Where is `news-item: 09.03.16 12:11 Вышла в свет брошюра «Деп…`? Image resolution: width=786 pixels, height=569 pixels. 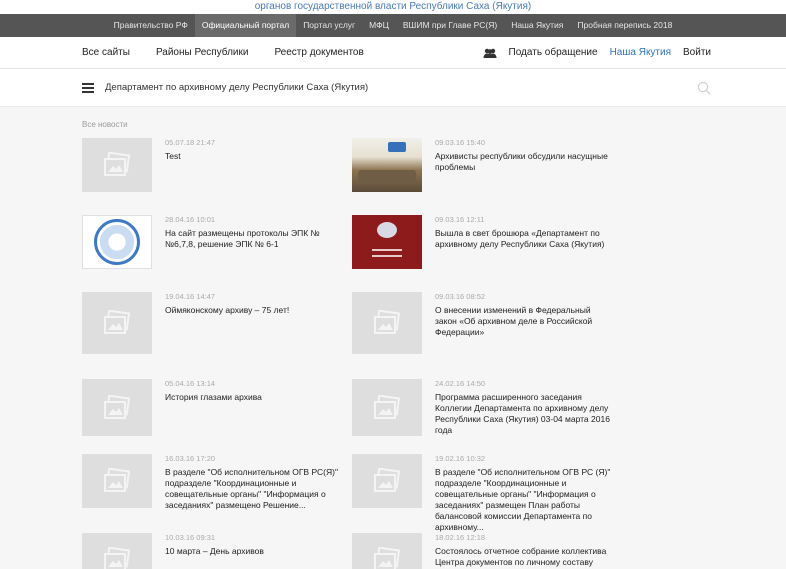 news-item: 09.03.16 12:11 Вышла в свет брошюра «Деп… is located at coordinates (482, 242).